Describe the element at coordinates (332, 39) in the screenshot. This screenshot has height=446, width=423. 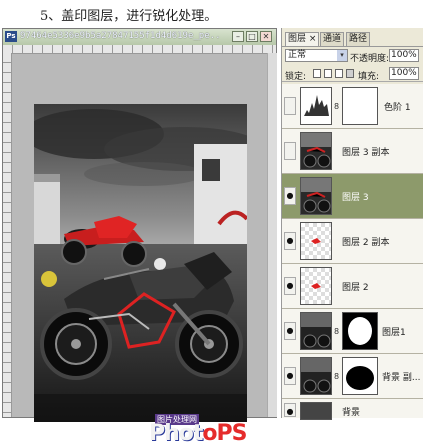
I see `tab-channels: 通道` at that location.